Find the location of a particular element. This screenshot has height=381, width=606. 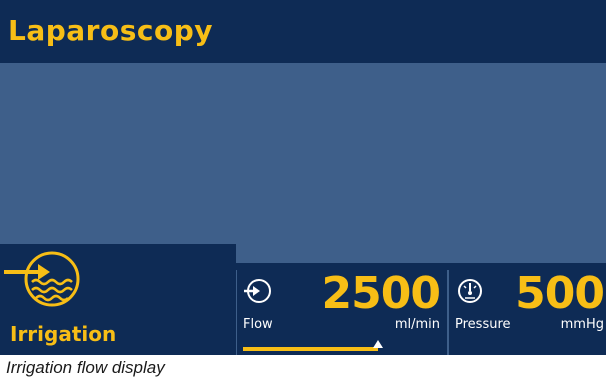

flow-readout: 2500 Flow ml/min is located at coordinates (340, 311).